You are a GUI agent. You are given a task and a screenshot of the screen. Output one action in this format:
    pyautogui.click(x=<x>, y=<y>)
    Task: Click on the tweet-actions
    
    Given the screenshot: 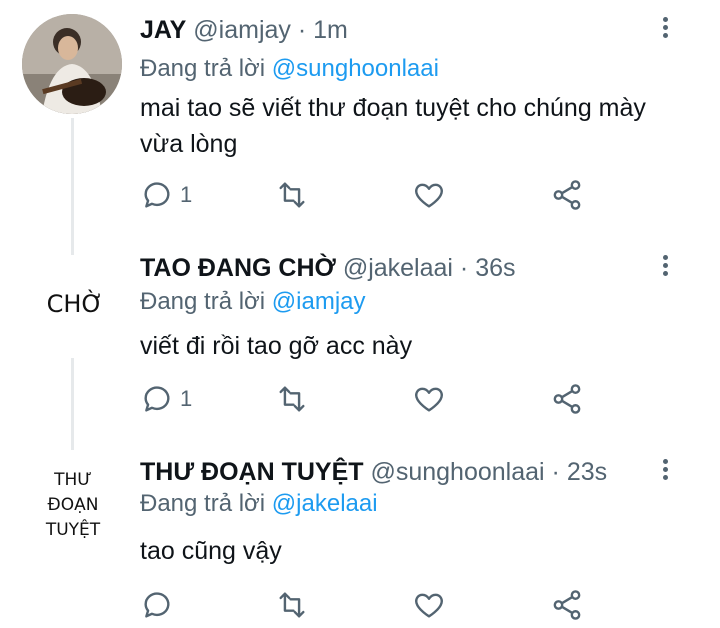 What is the action you would take?
    pyautogui.click(x=370, y=608)
    